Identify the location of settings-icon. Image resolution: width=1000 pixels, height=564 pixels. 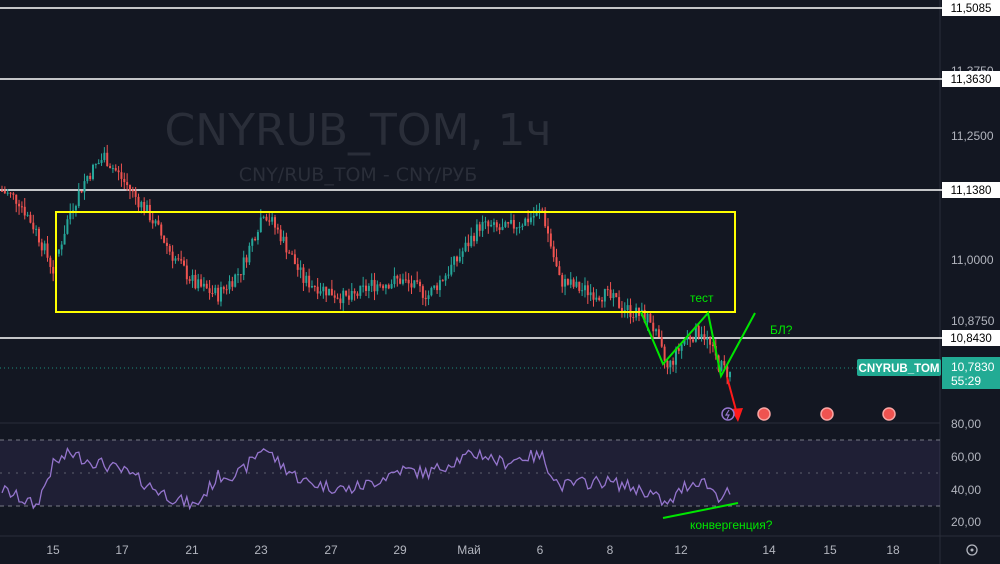
(972, 550).